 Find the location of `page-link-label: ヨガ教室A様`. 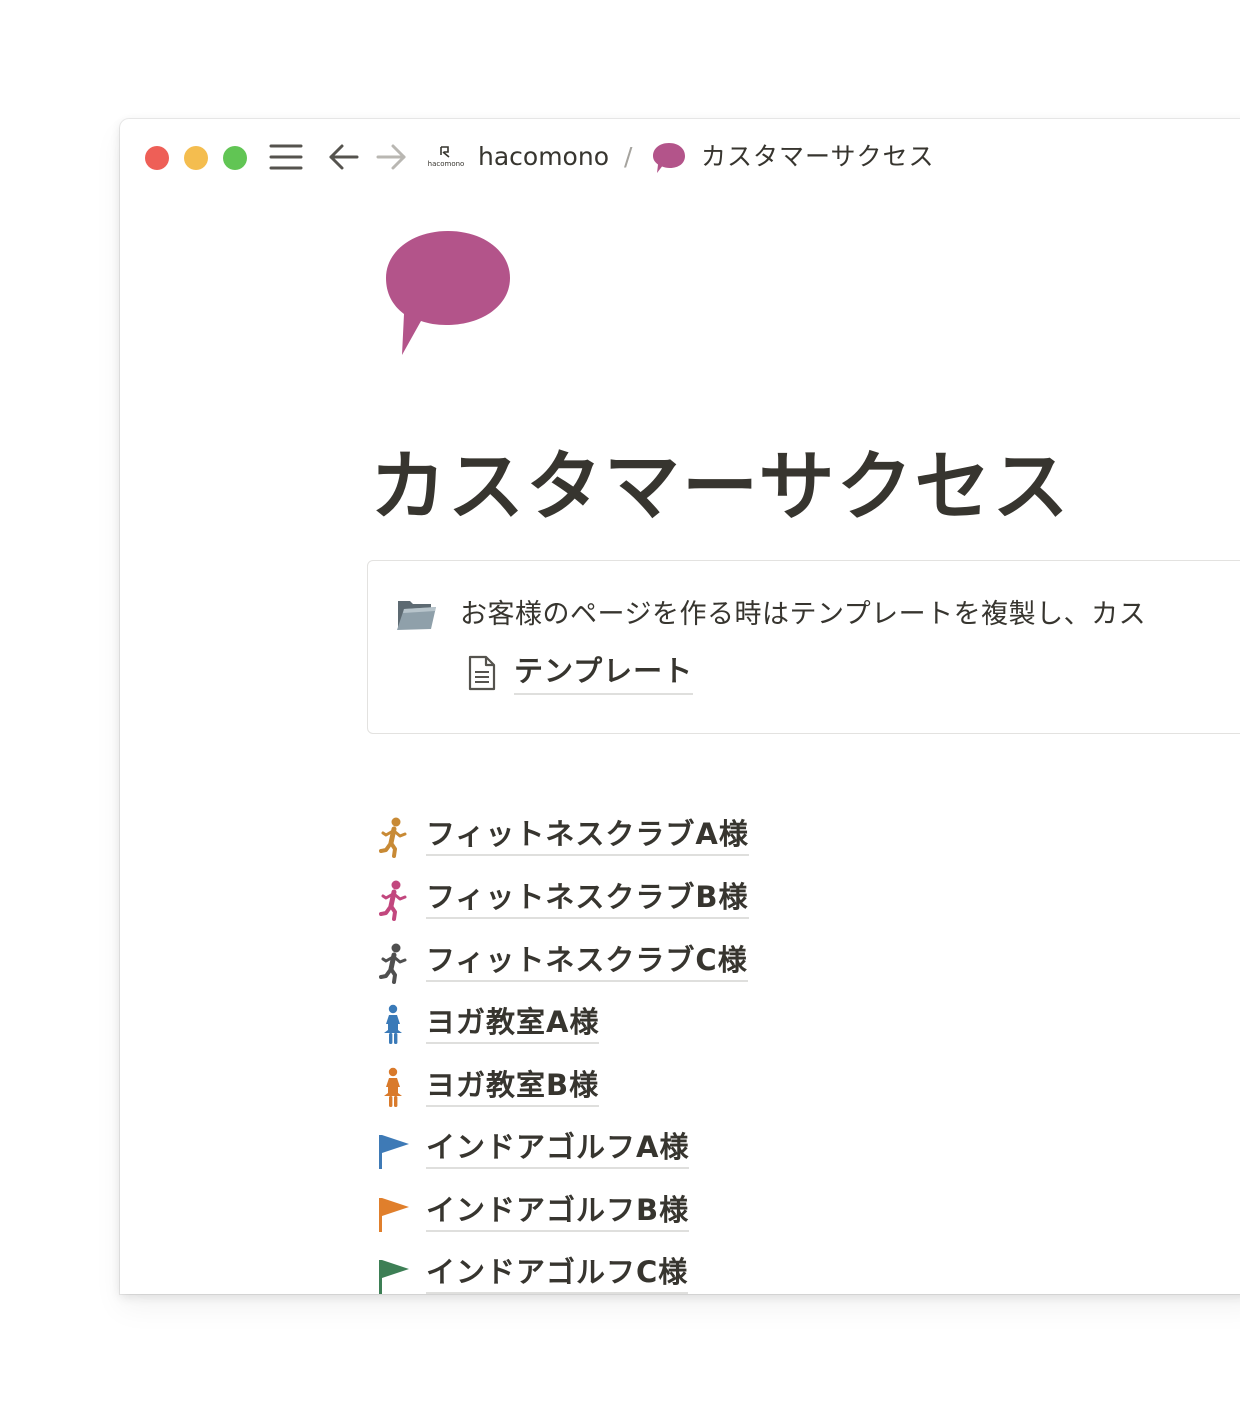

page-link-label: ヨガ教室A様 is located at coordinates (513, 1023).